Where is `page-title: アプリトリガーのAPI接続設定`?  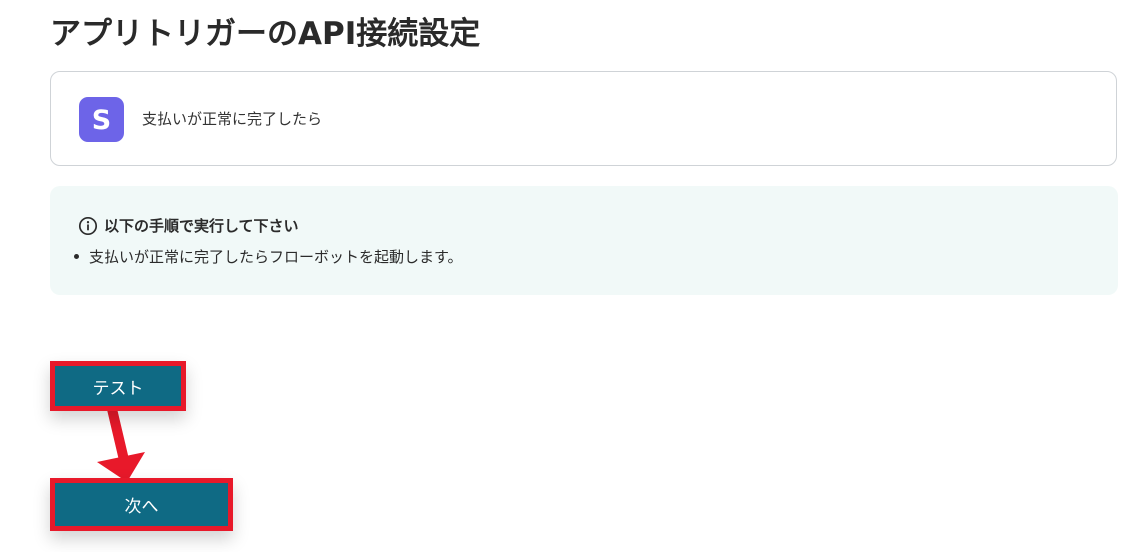
page-title: アプリトリガーのAPI接続設定 is located at coordinates (265, 34).